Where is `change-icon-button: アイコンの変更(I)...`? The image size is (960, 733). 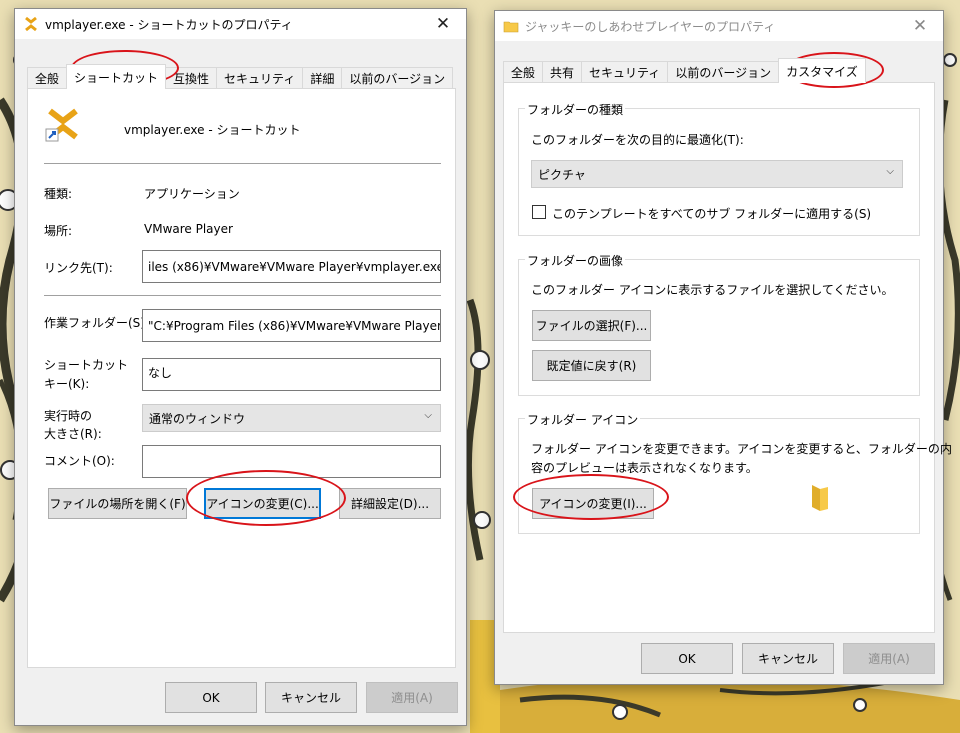
change-icon-button: アイコンの変更(I)... is located at coordinates (593, 503).